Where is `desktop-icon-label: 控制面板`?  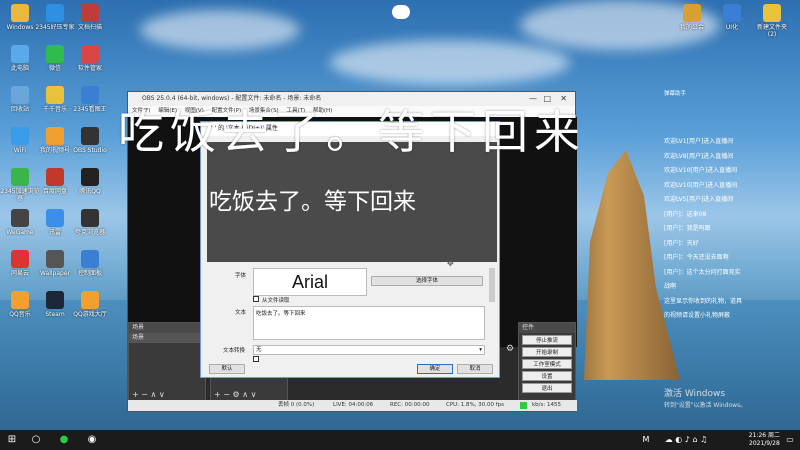 desktop-icon-label: 控制面板 is located at coordinates (89, 273).